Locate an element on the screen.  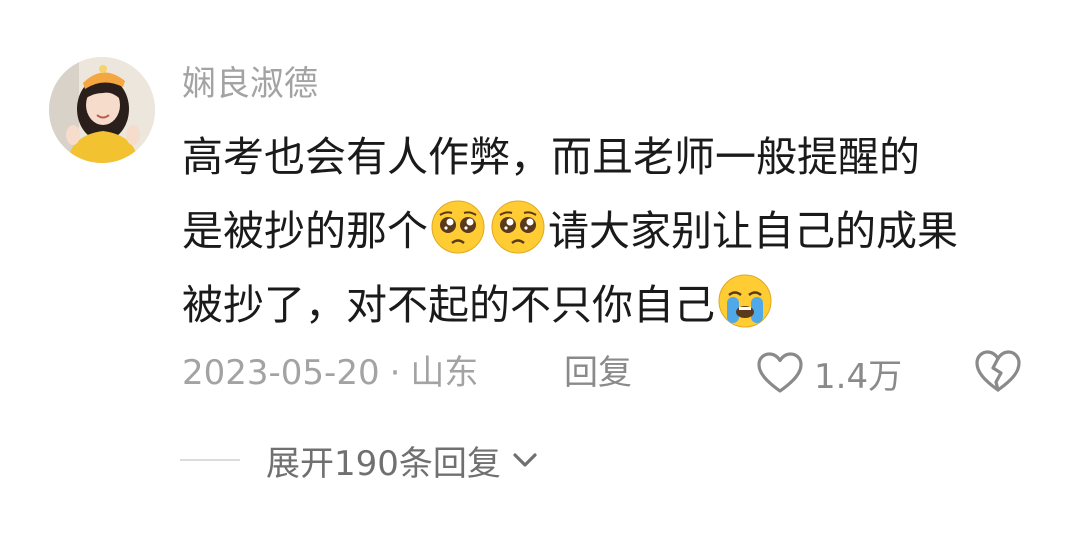
avatar-photo is located at coordinates (102, 110).